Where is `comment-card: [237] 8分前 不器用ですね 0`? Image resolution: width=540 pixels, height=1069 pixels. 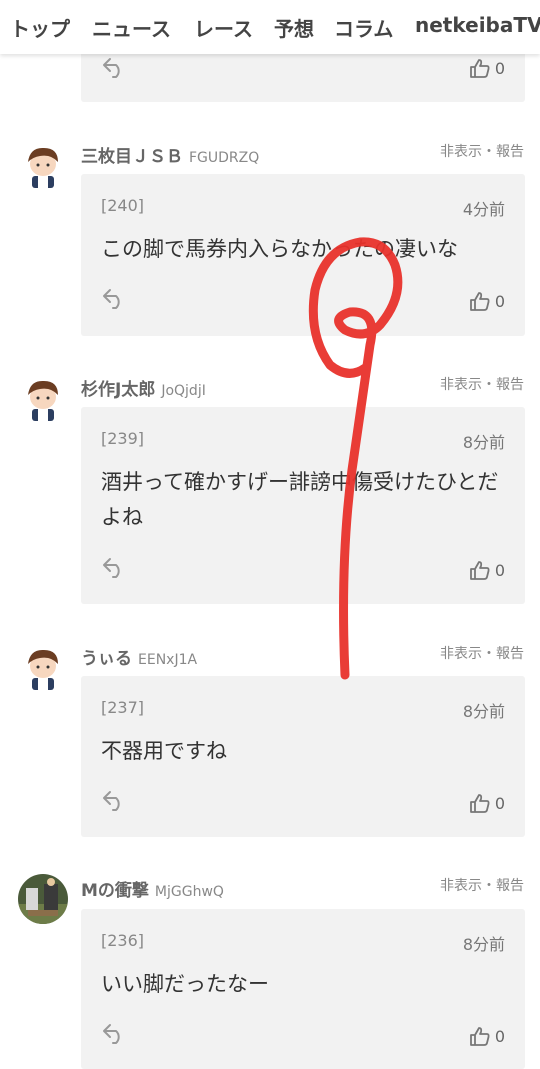
comment-card: [237] 8分前 不器用ですね 0 is located at coordinates (303, 756).